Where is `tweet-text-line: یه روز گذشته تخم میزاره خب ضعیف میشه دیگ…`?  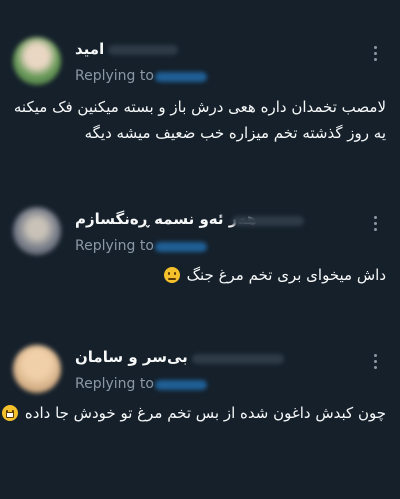
tweet-text-line: یه روز گذشته تخم میزاره خب ضعیف میشه دیگ… is located at coordinates (235, 133).